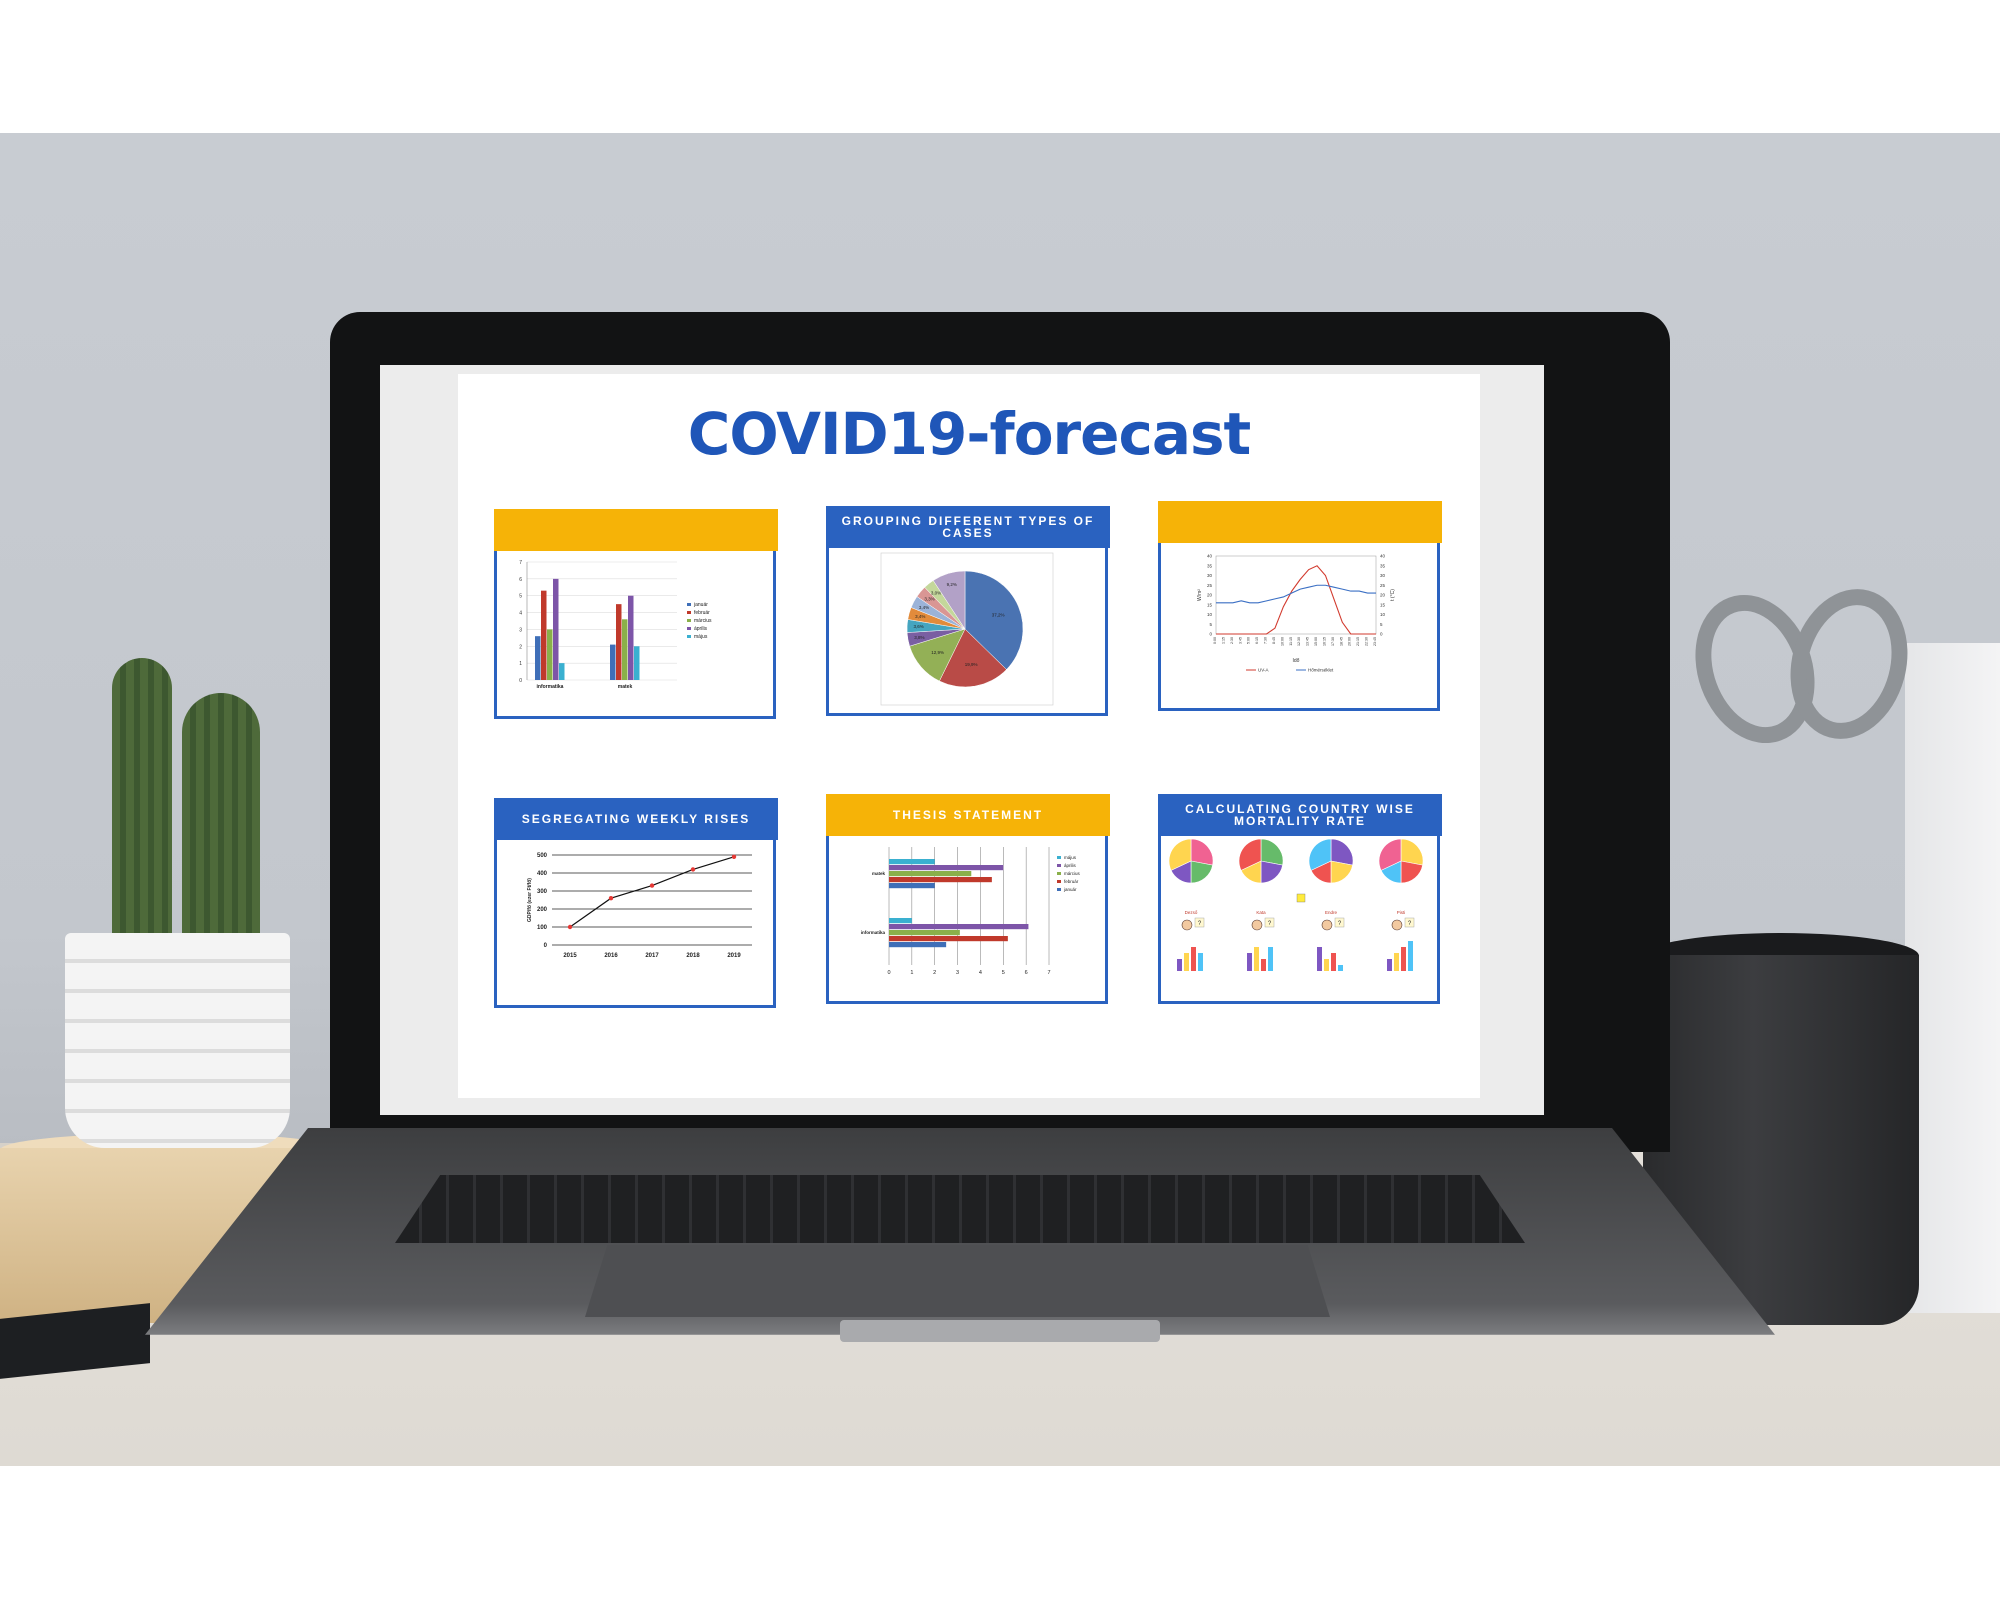 Image resolution: width=2000 pixels, height=1600 pixels. I want to click on card-heading: THESIS STATEMENT, so click(968, 815).